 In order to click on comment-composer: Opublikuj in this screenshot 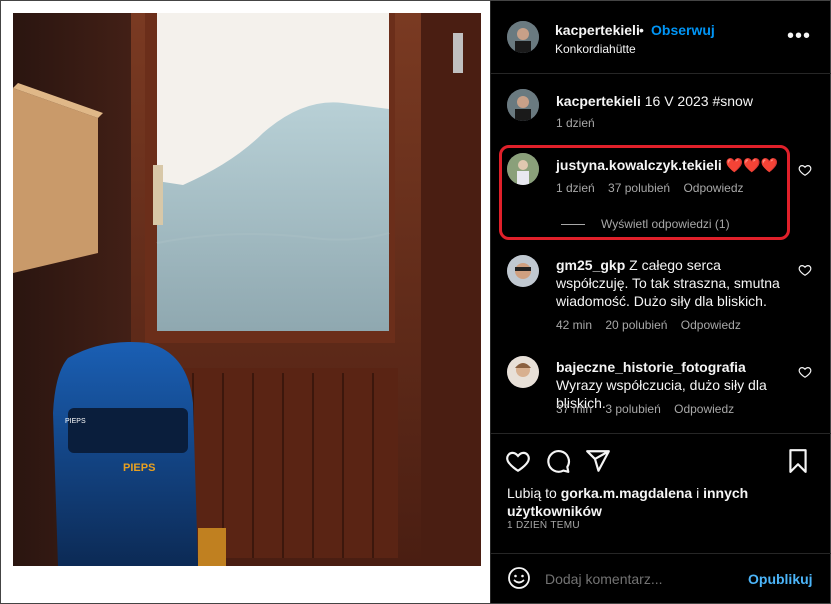, I will do `click(661, 578)`.